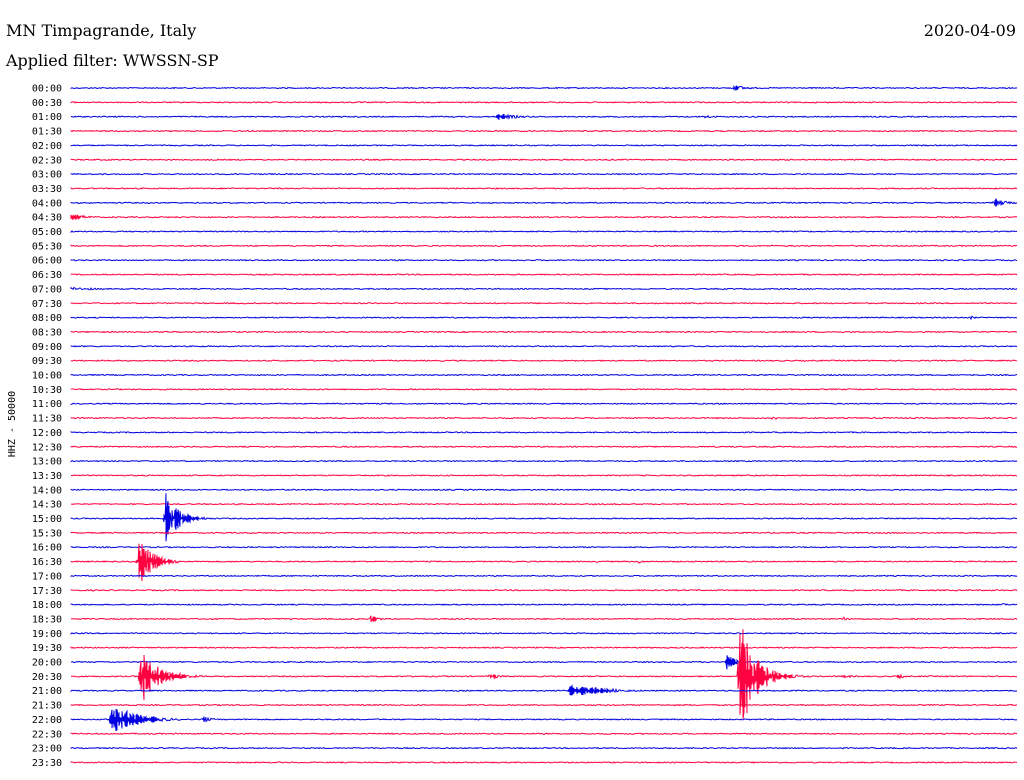  What do you see at coordinates (47, 734) in the screenshot?
I see `row-label: 22:30` at bounding box center [47, 734].